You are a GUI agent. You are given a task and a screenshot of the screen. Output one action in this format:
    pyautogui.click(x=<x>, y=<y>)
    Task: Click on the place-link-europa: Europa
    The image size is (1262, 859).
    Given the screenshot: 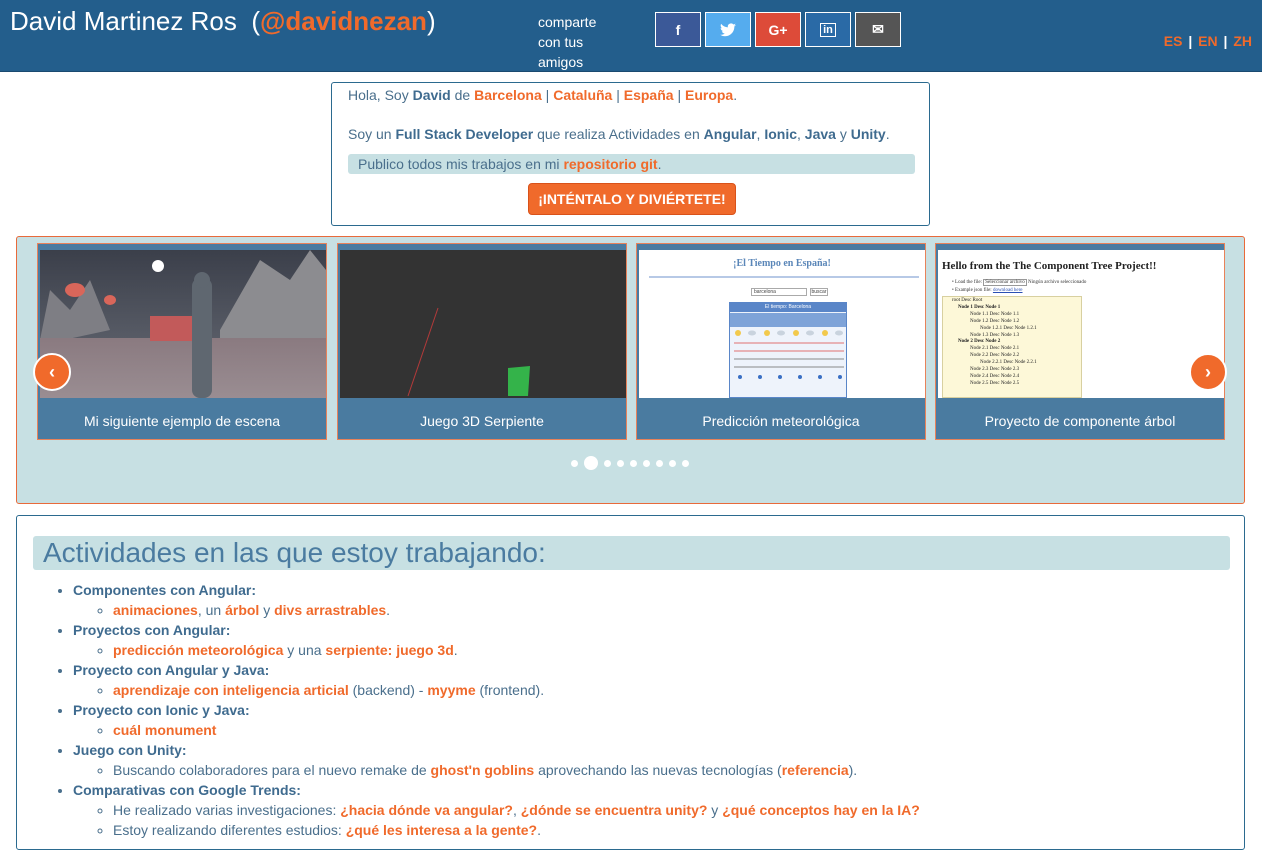 What is the action you would take?
    pyautogui.click(x=709, y=95)
    